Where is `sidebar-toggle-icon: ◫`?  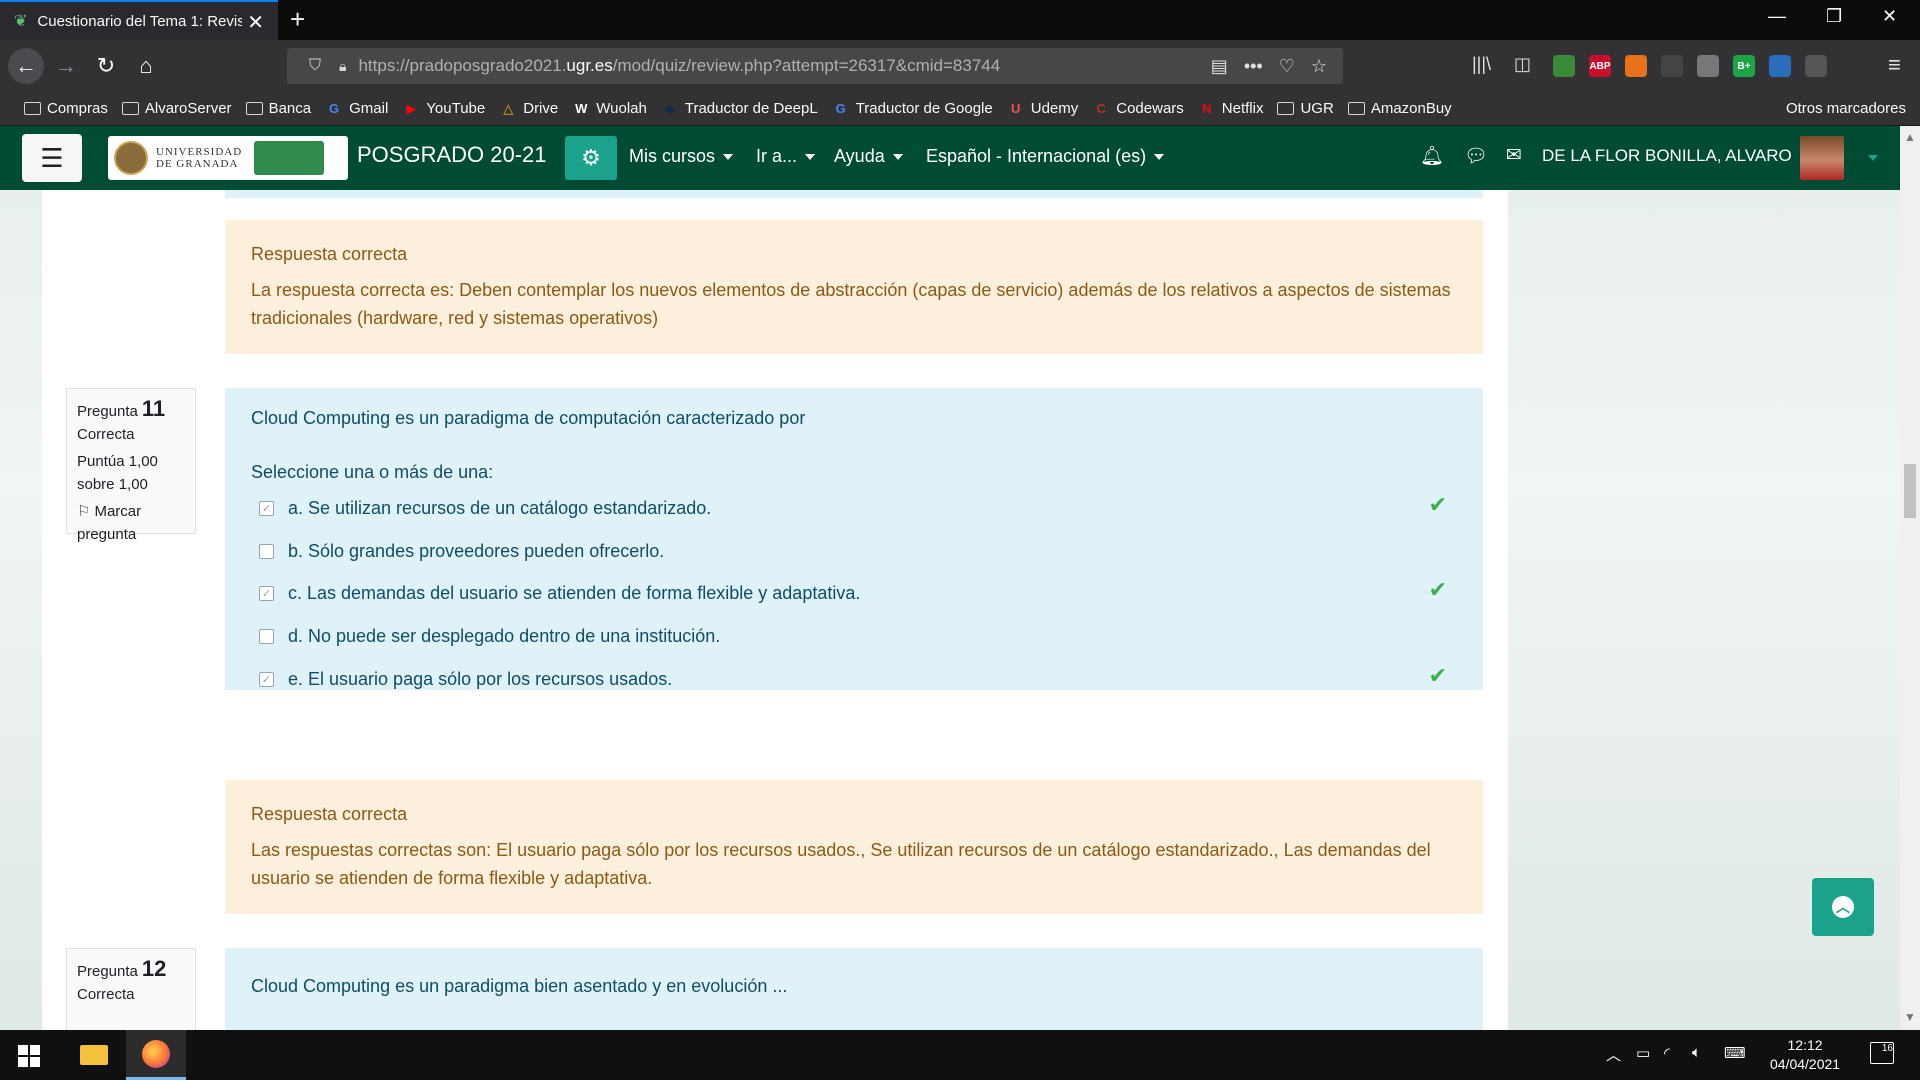
sidebar-toggle-icon: ◫ is located at coordinates (1522, 64).